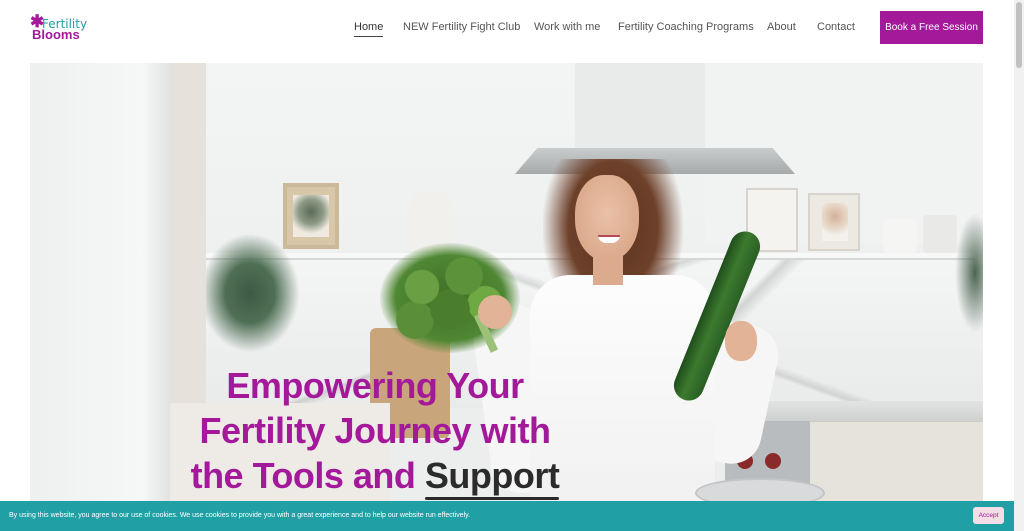 The width and height of the screenshot is (1024, 531). What do you see at coordinates (836, 27) in the screenshot?
I see `nav-item-contact: Contact` at bounding box center [836, 27].